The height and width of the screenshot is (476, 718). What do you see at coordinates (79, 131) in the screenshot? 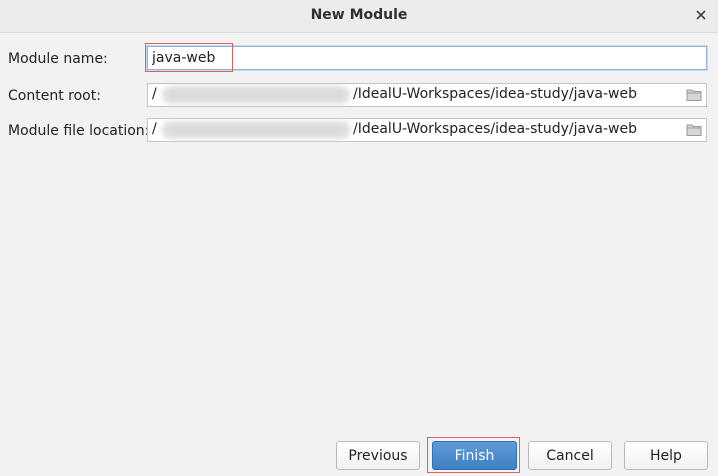
I see `module-file-location-label: Module file location:` at bounding box center [79, 131].